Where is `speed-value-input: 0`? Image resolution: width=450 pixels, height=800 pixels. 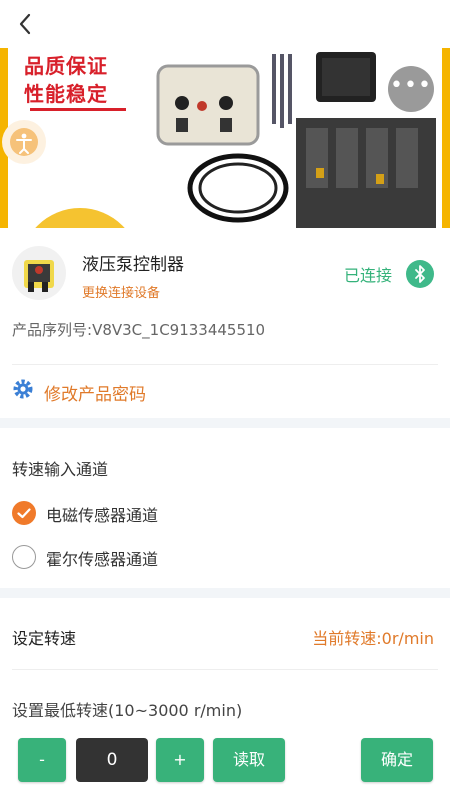
speed-value-input: 0 is located at coordinates (112, 760).